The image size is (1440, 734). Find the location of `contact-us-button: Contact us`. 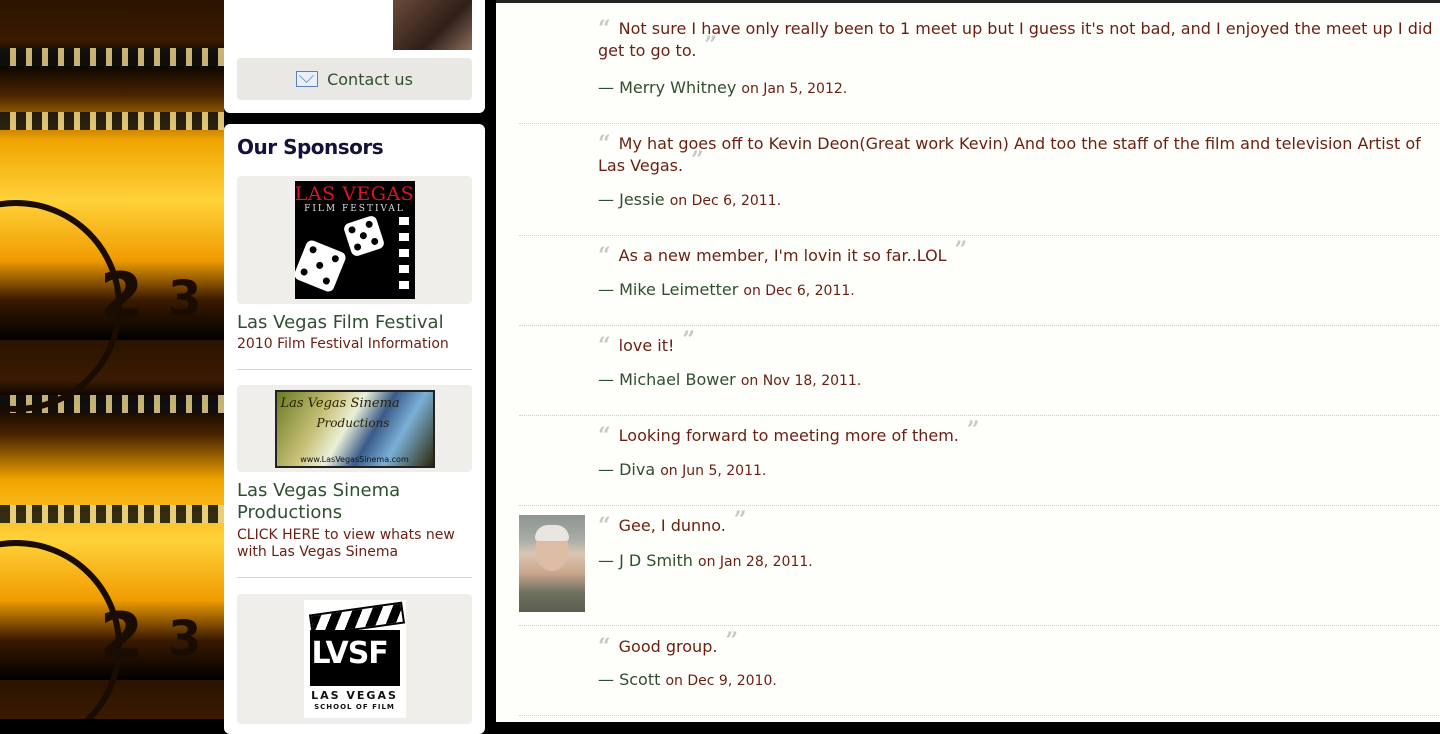

contact-us-button: Contact us is located at coordinates (354, 79).